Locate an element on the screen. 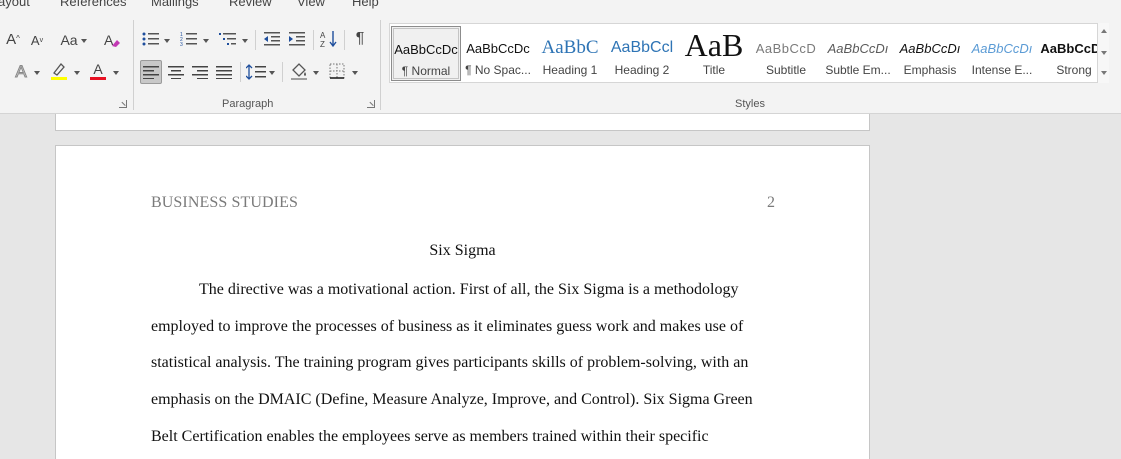 This screenshot has width=1121, height=459. tab-view: View is located at coordinates (311, 4).